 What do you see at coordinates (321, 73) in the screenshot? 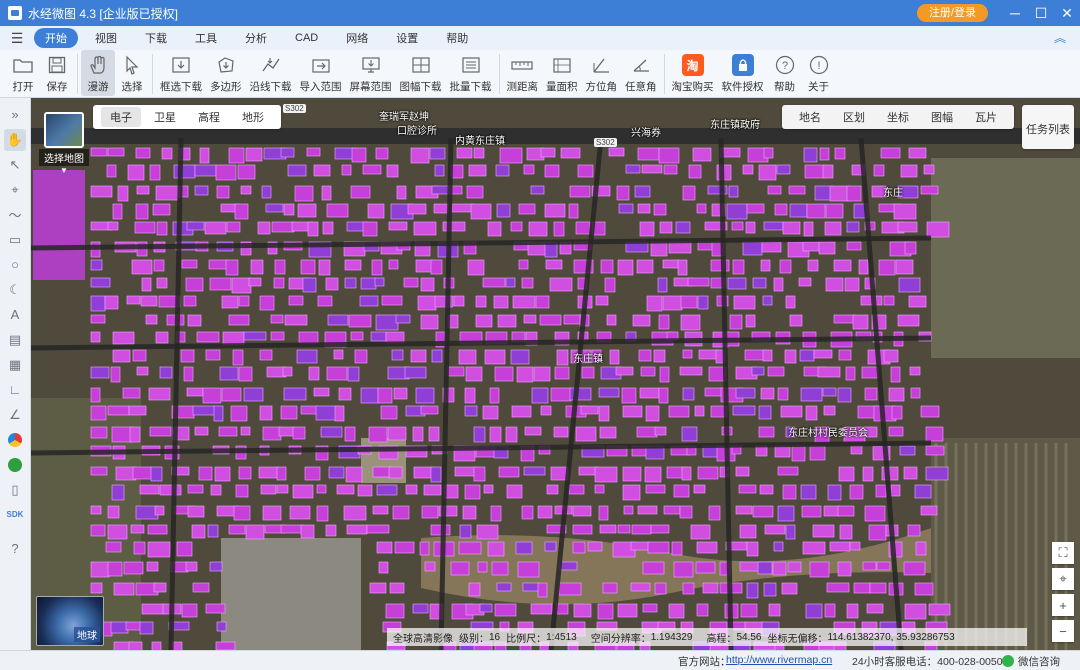
I see `import-range-button: 导入范围` at bounding box center [321, 73].